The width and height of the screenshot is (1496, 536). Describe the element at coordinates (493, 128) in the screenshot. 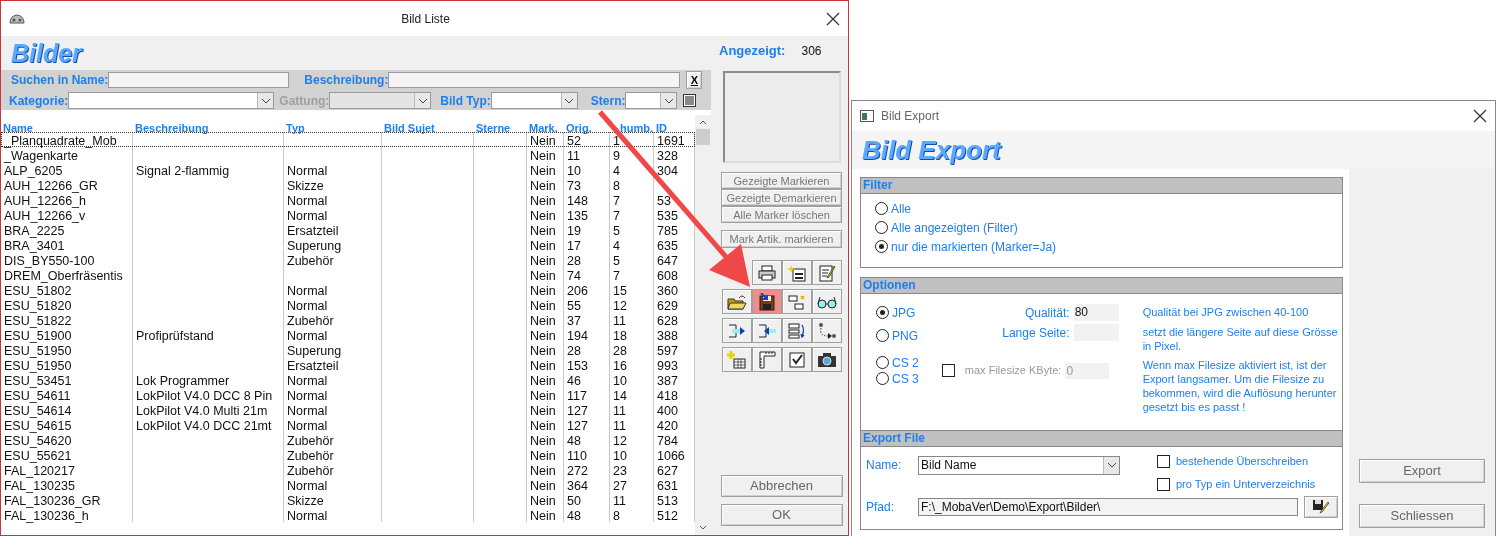

I see `column-header: Sterne` at that location.